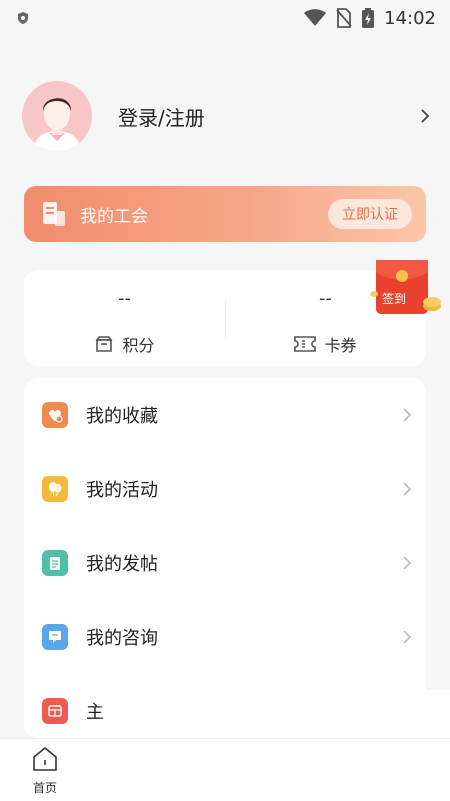  Describe the element at coordinates (225, 18) in the screenshot. I see `status-bar: 14:02` at that location.